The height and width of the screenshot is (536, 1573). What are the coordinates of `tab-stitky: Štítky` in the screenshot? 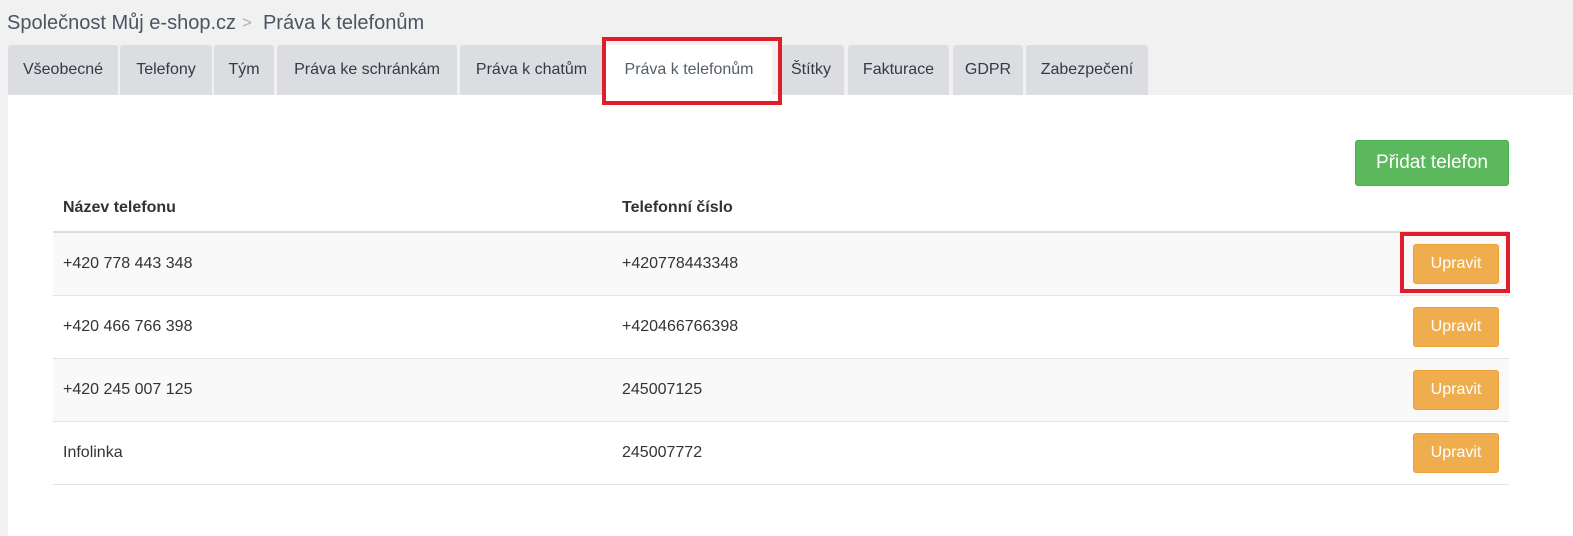 It's located at (811, 70).